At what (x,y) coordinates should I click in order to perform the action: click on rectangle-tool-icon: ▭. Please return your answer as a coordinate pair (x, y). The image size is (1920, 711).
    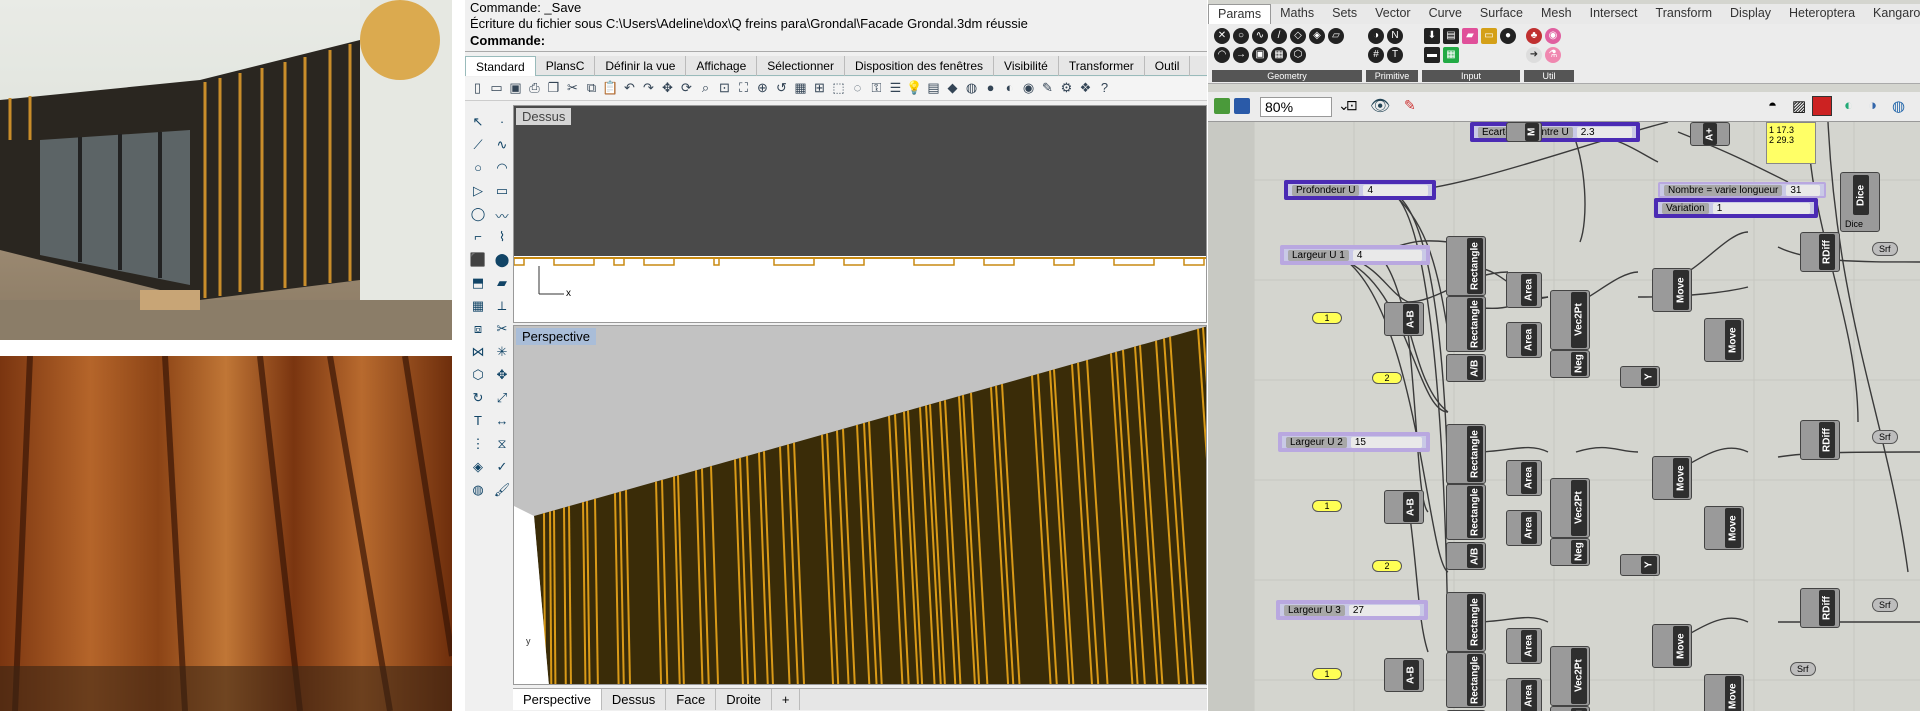
    Looking at the image, I should click on (502, 193).